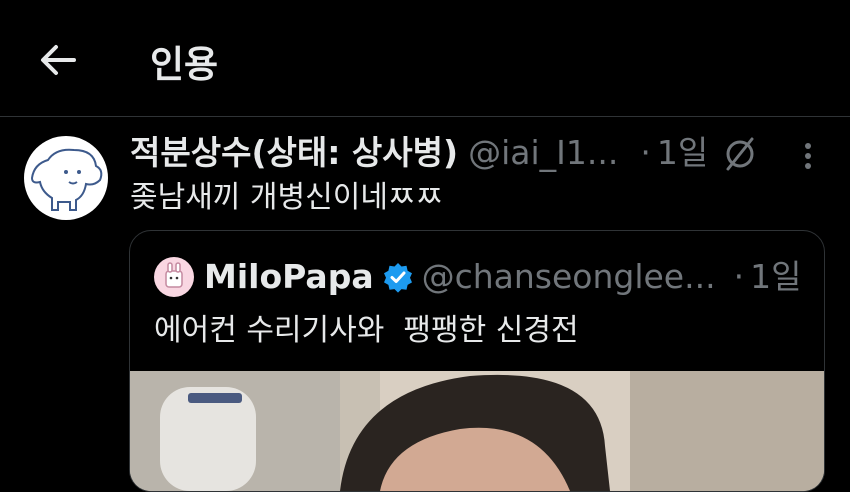  I want to click on quoted-avatar, so click(174, 277).